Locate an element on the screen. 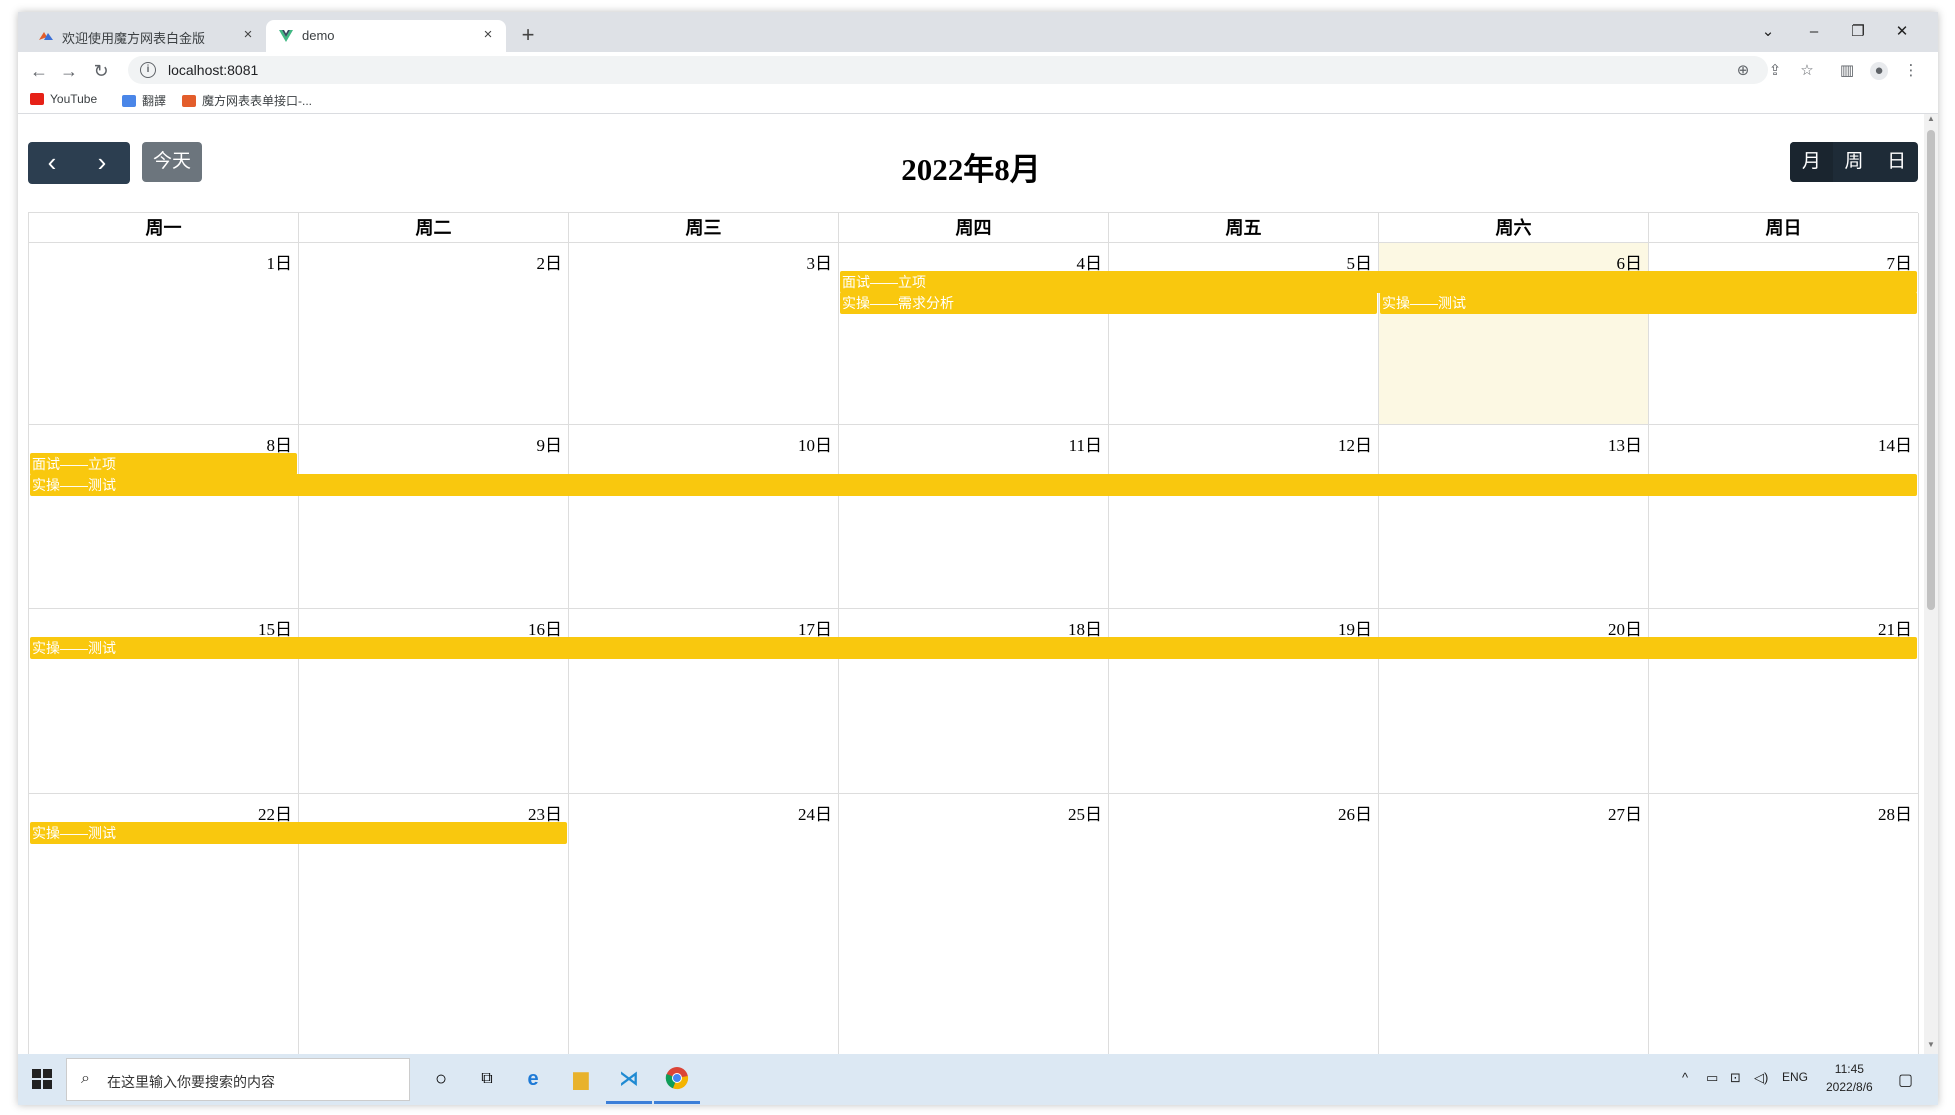 This screenshot has height=1115, width=1955. day-number: 24日 is located at coordinates (815, 812).